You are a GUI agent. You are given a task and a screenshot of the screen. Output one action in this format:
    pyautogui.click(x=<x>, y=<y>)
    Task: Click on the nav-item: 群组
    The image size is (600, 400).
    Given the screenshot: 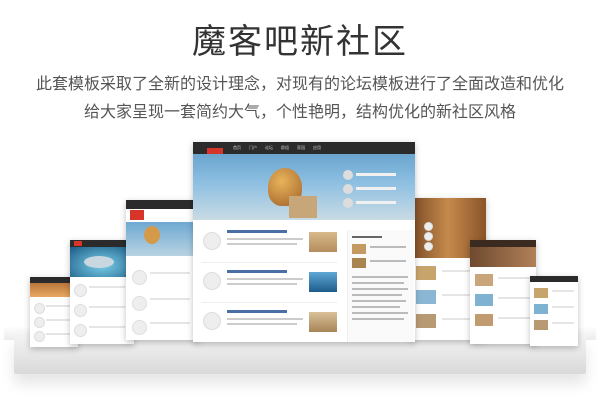 What is the action you would take?
    pyautogui.click(x=285, y=147)
    